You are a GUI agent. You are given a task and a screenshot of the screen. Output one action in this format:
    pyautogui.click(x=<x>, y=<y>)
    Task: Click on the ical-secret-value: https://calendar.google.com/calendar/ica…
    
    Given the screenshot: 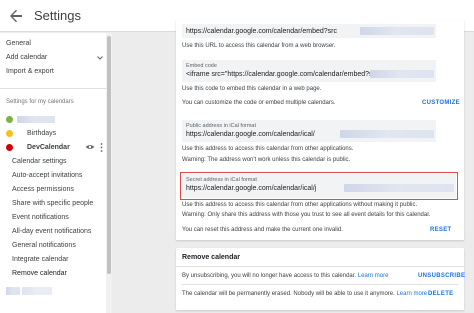 What is the action you would take?
    pyautogui.click(x=251, y=188)
    